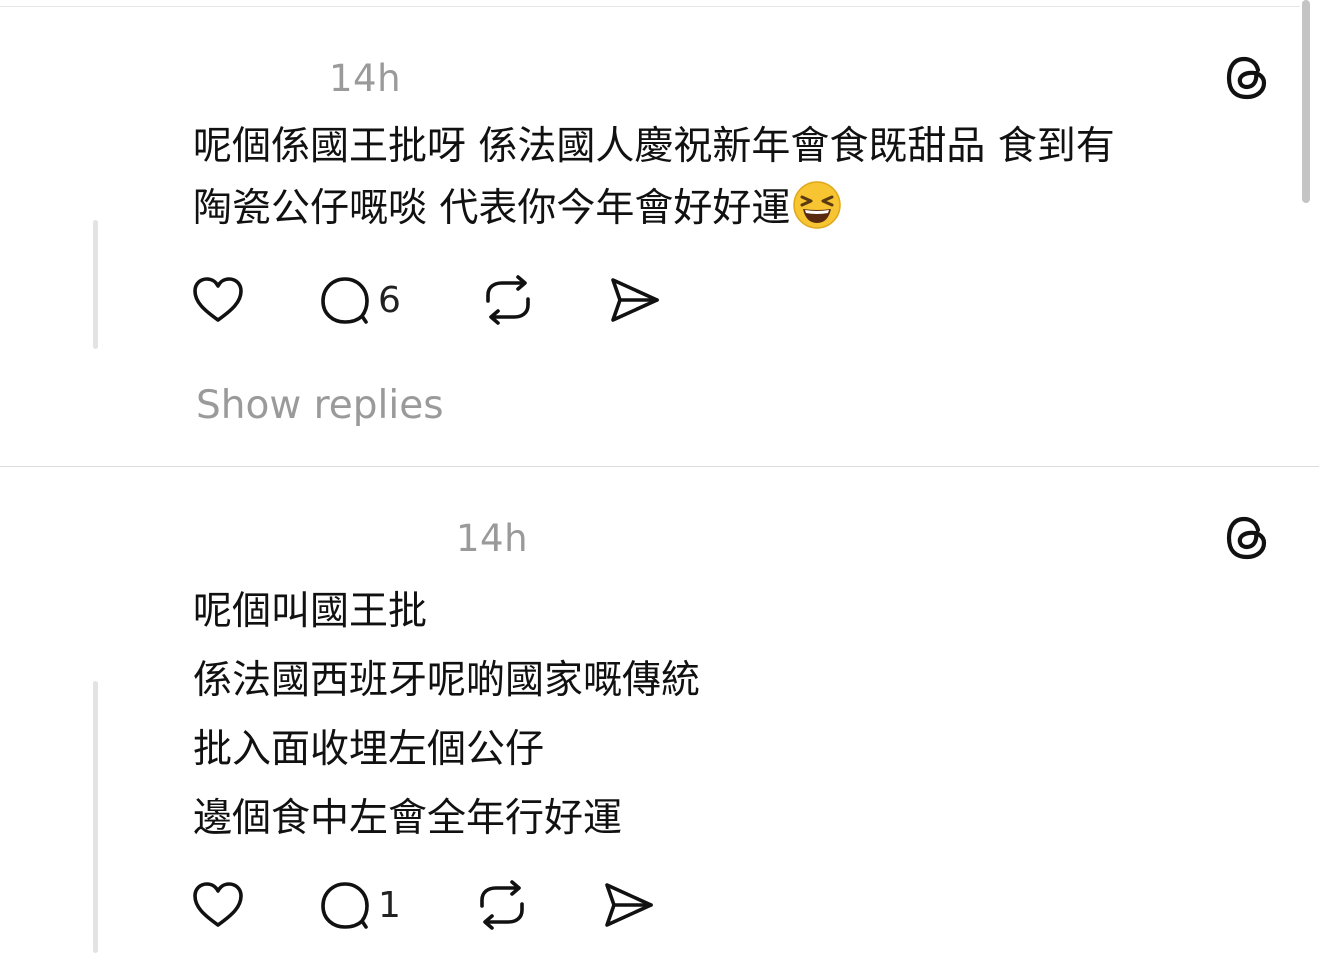 This screenshot has width=1319, height=971. I want to click on post-text-line: 邊個食中左會全年行好運, so click(408, 818).